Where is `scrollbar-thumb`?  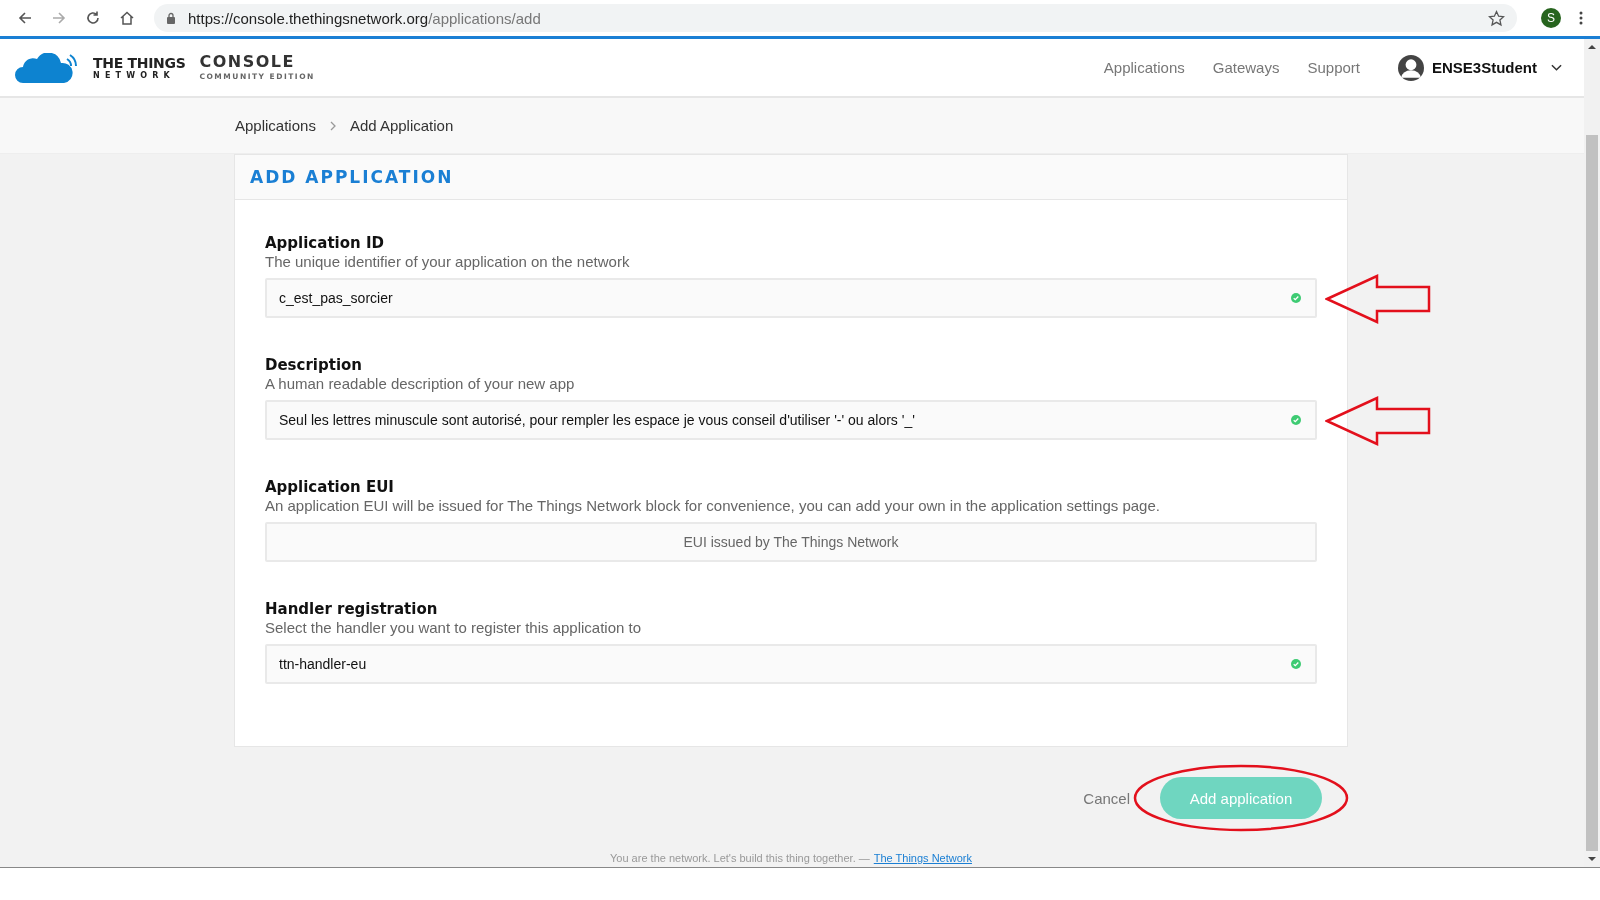 scrollbar-thumb is located at coordinates (1592, 493).